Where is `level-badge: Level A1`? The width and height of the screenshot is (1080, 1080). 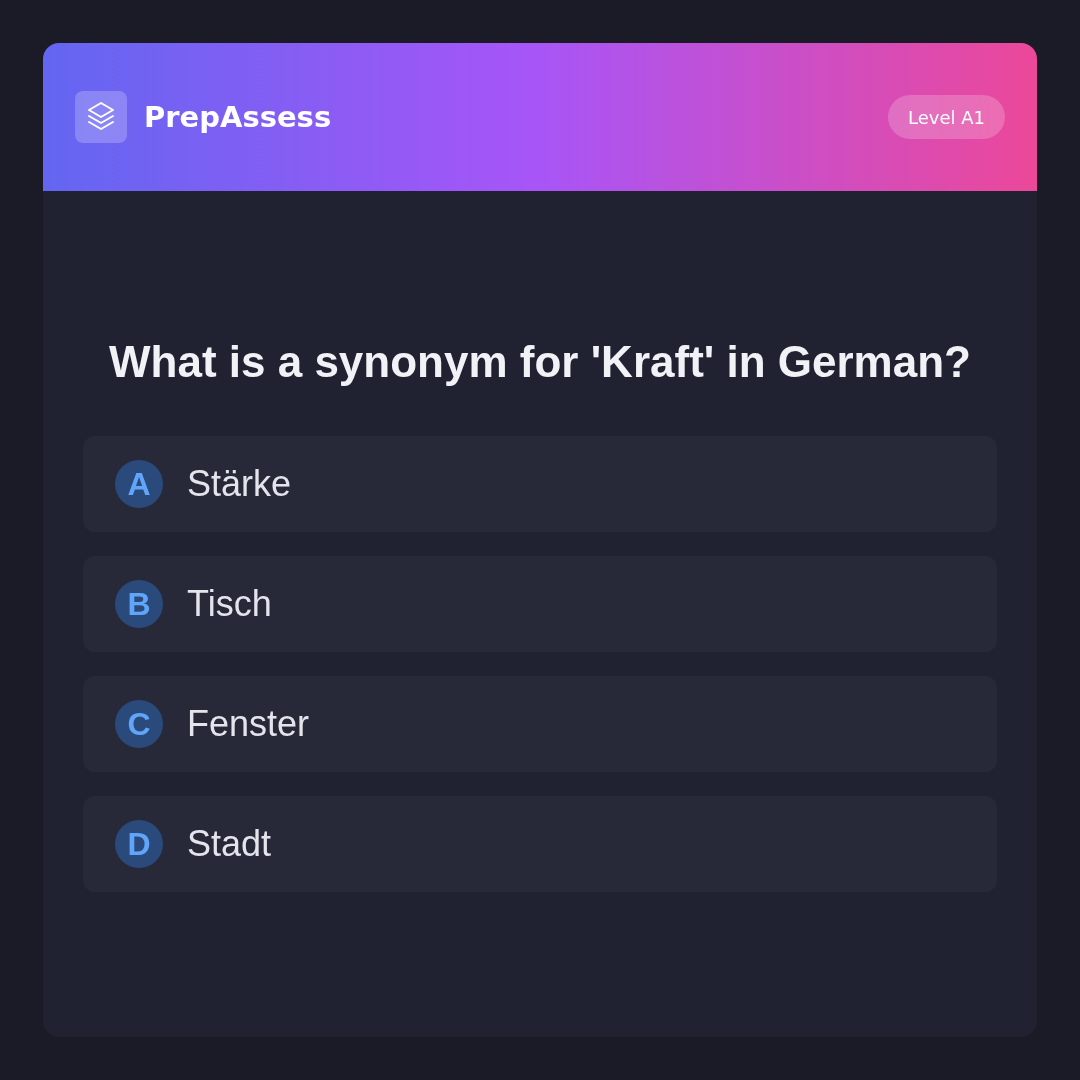
level-badge: Level A1 is located at coordinates (946, 117).